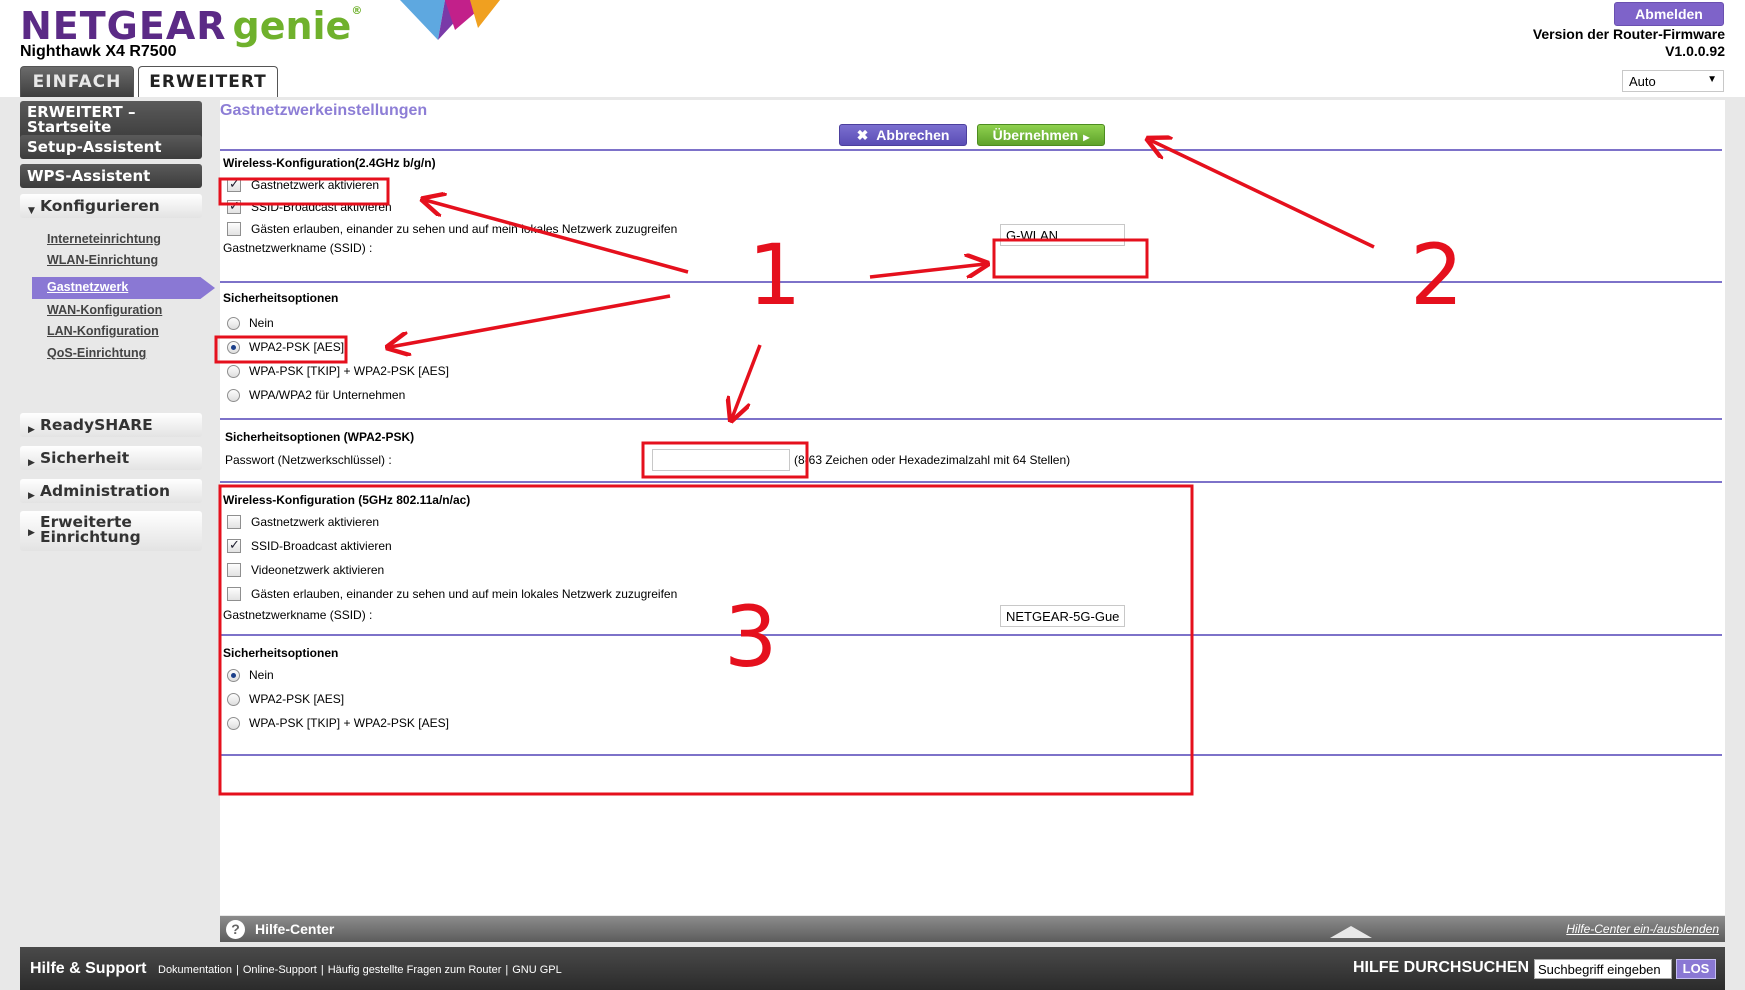 The height and width of the screenshot is (990, 1745). Describe the element at coordinates (234, 184) in the screenshot. I see `checkbox-2g-enable-guest` at that location.